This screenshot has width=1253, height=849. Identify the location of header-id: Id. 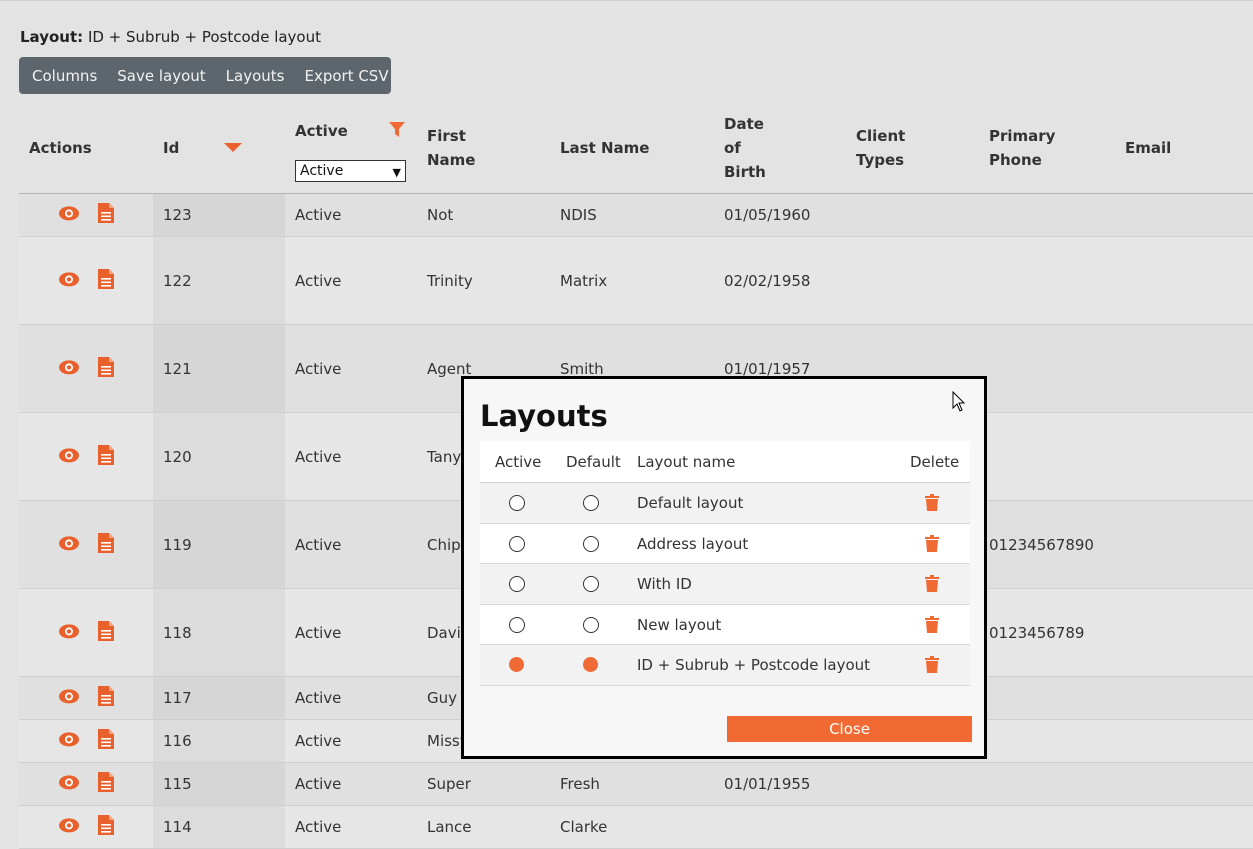
(171, 148).